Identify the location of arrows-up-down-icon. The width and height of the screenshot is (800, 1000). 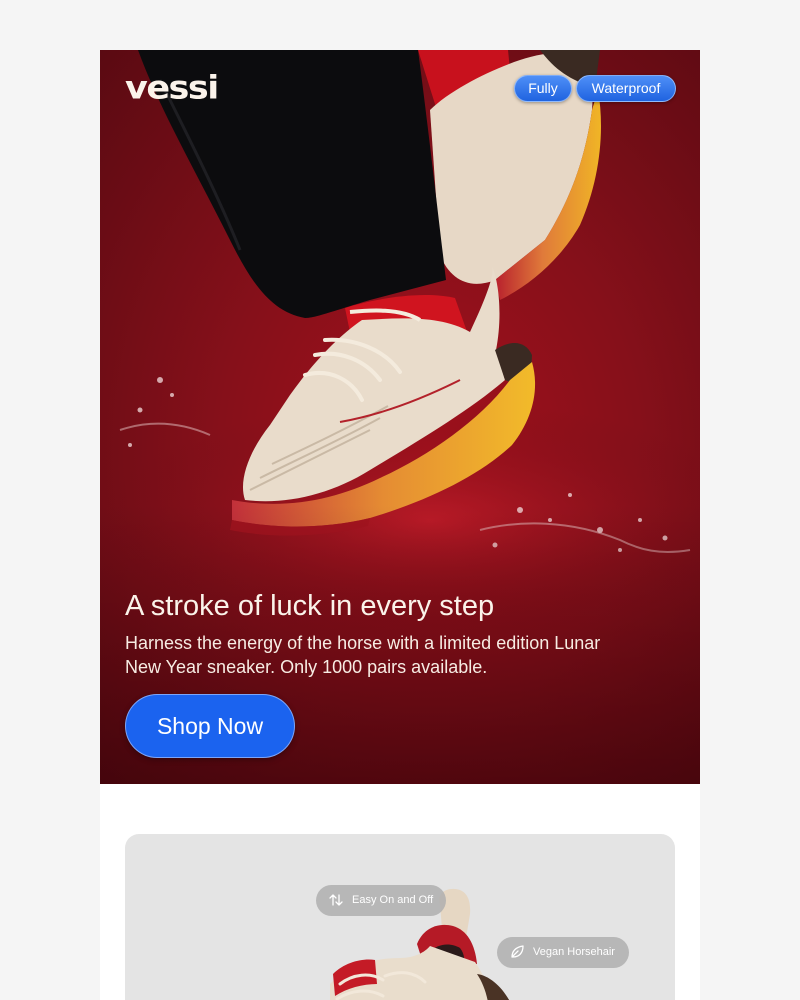
(336, 900).